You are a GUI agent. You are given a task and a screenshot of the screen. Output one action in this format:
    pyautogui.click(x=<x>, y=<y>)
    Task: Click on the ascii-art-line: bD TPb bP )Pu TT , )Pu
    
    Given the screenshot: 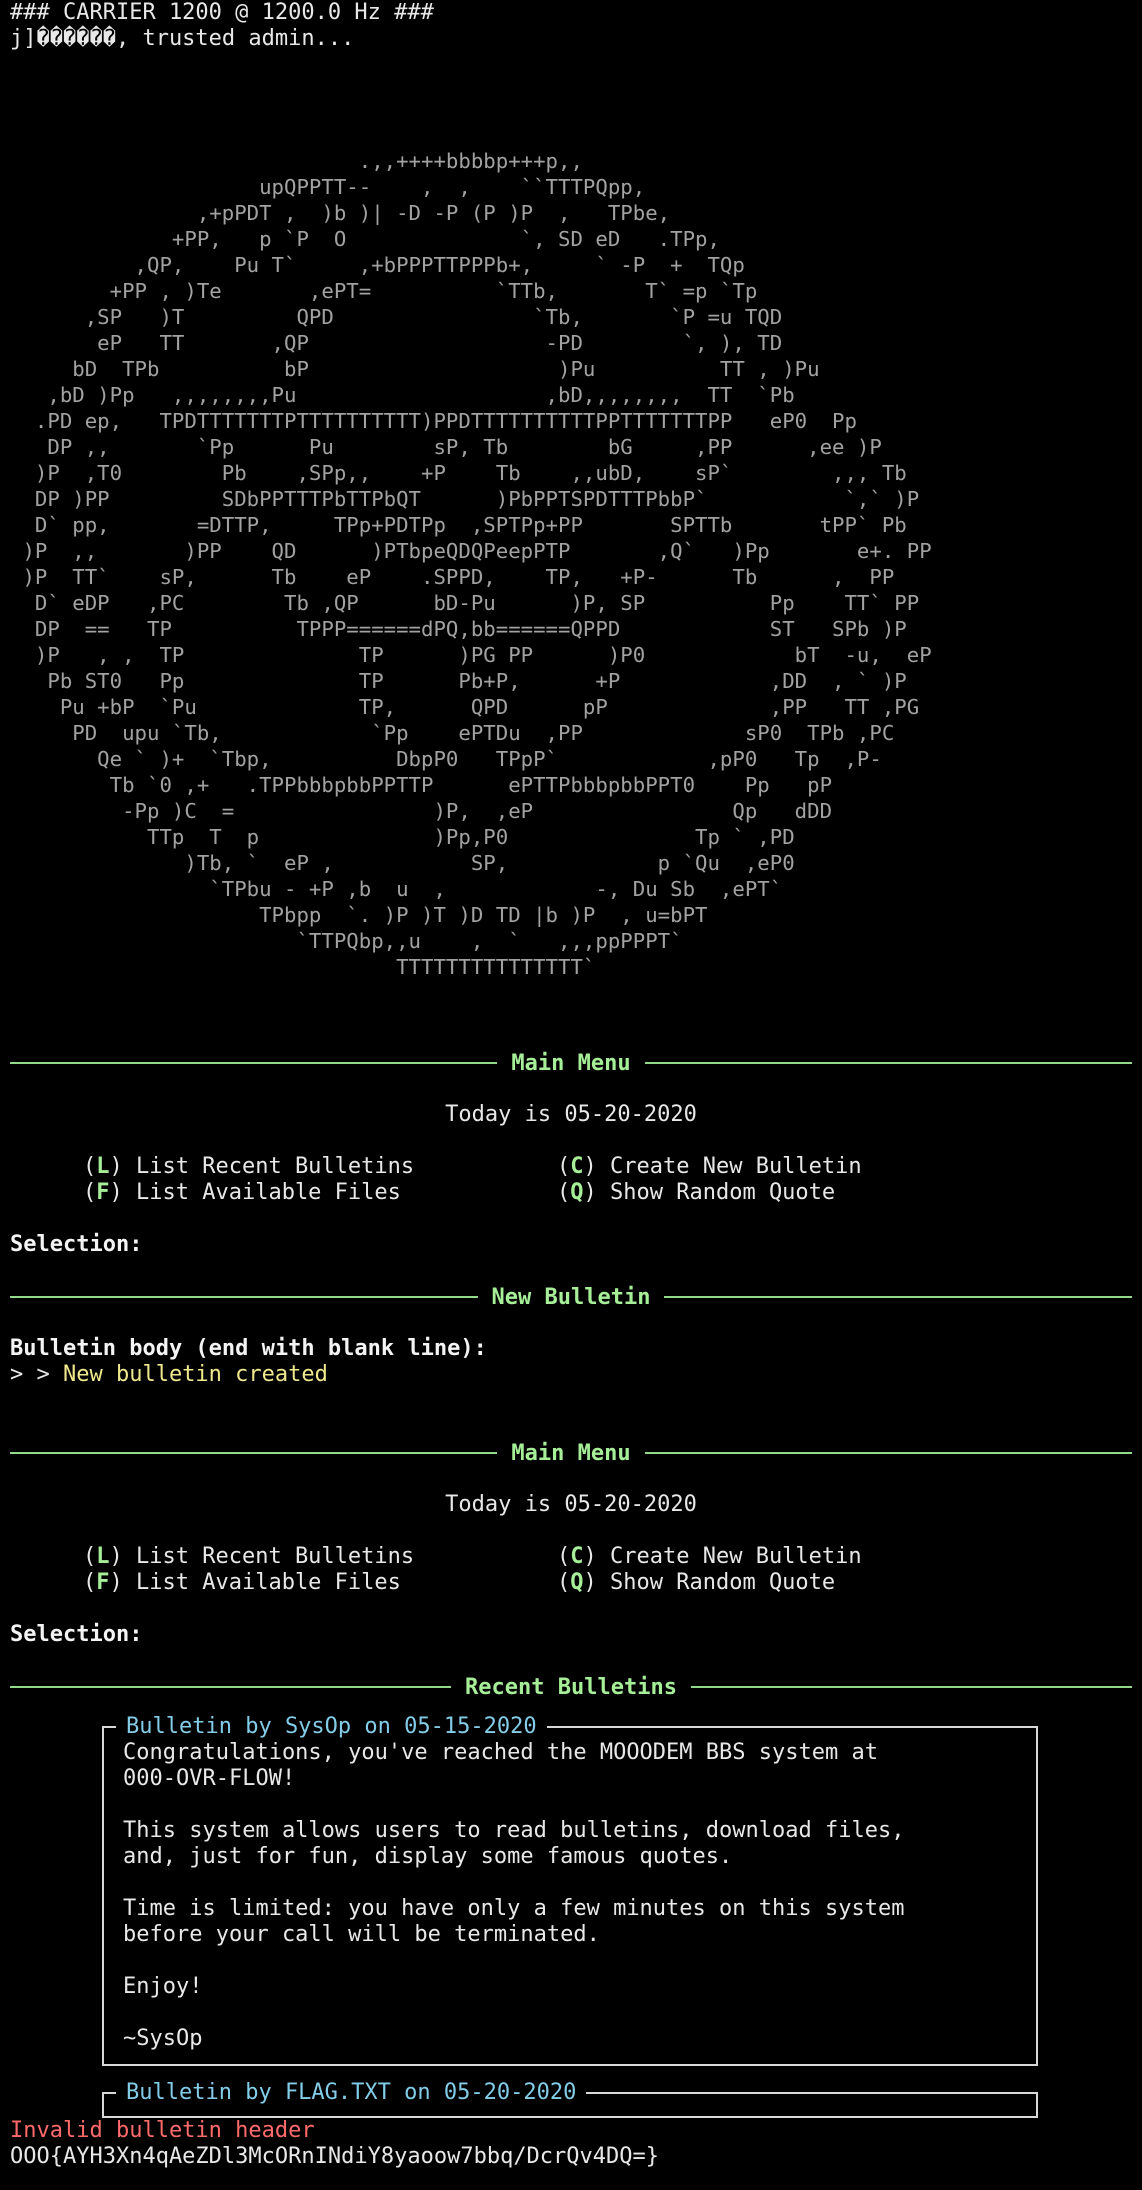 What is the action you would take?
    pyautogui.click(x=415, y=369)
    